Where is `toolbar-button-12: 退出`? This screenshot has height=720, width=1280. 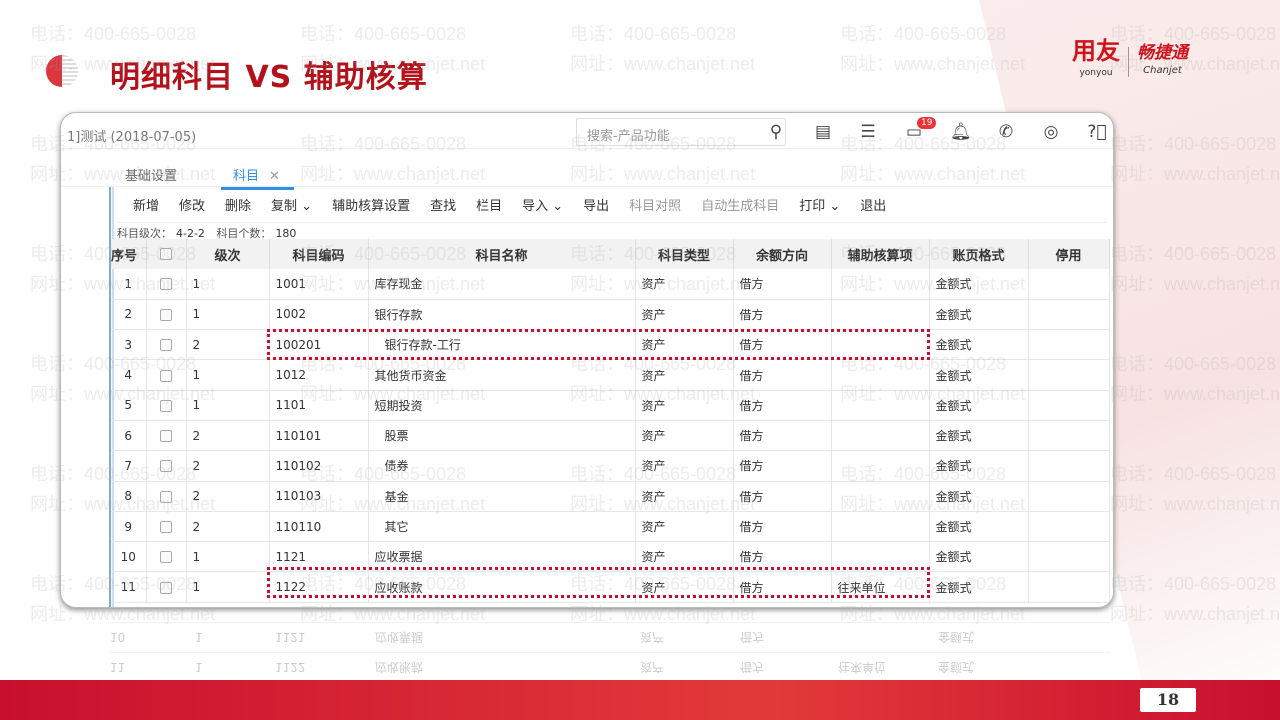
toolbar-button-12: 退出 is located at coordinates (873, 204).